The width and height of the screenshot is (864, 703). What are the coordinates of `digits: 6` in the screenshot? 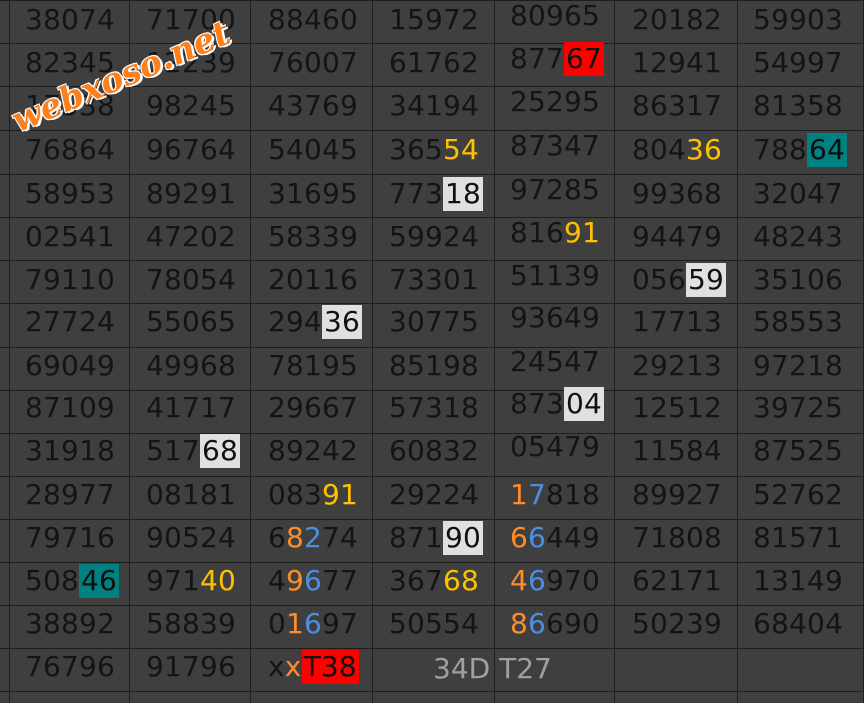 It's located at (277, 537).